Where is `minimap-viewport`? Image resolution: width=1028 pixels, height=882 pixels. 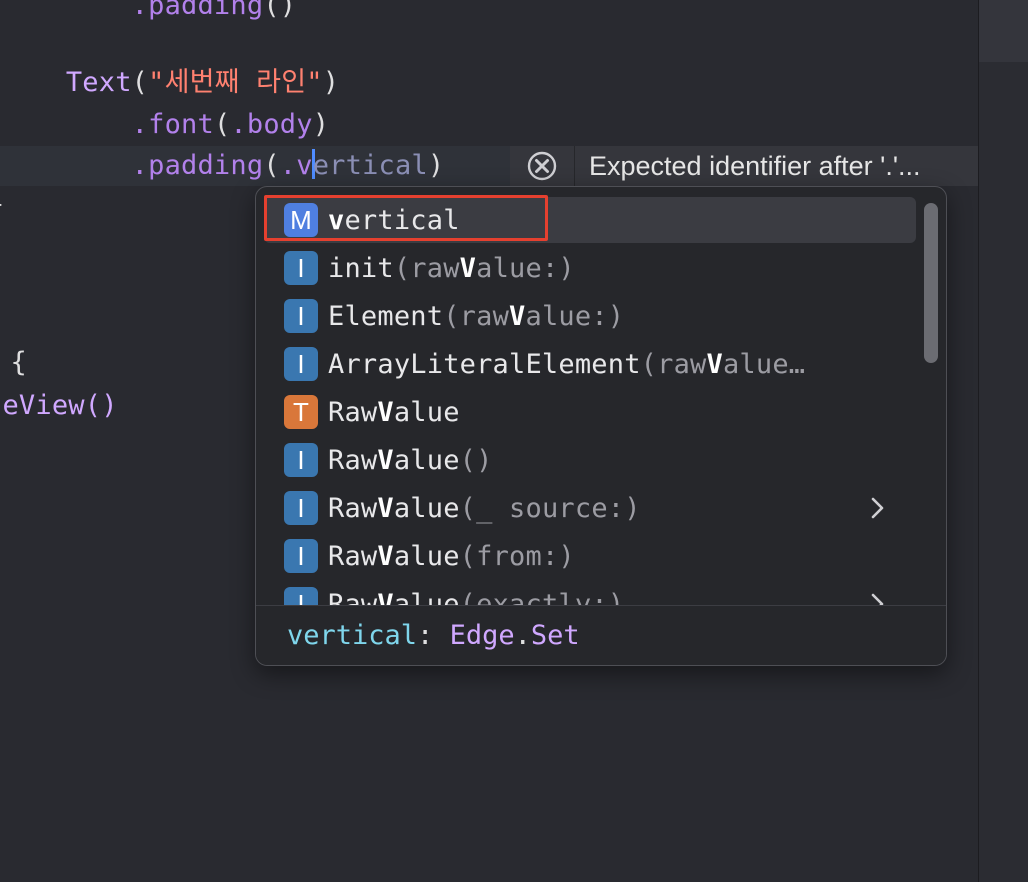
minimap-viewport is located at coordinates (1003, 31).